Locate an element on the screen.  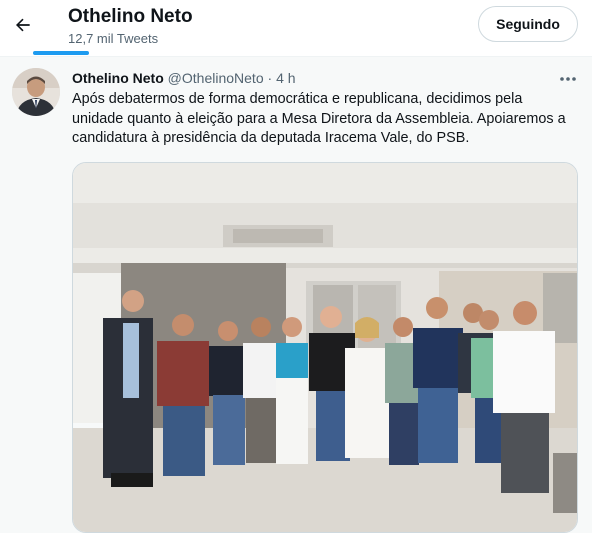
tweet-header: Othelino Neto @OthelinoNeto · 4 h is located at coordinates (184, 78).